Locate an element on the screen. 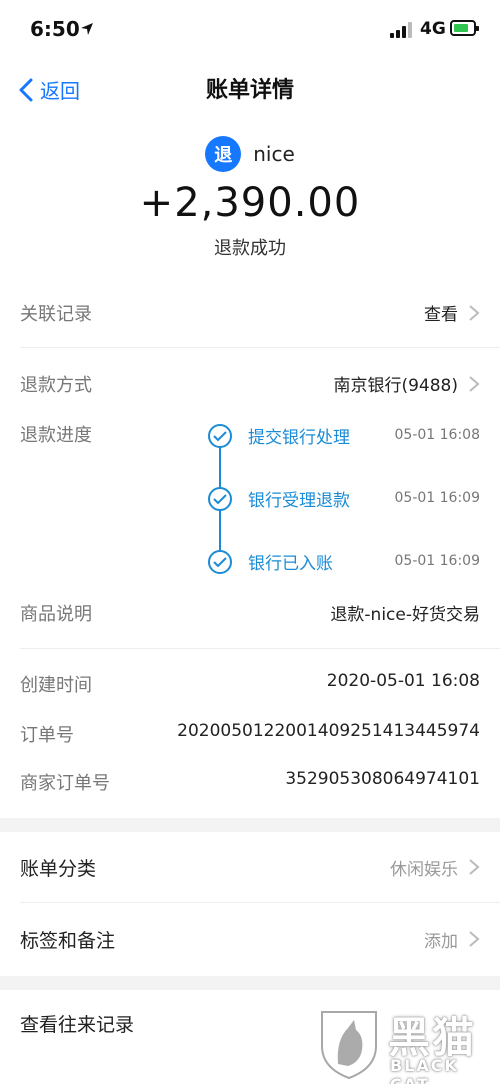 The width and height of the screenshot is (500, 1084). refund-method-value: 南京银行(9488) is located at coordinates (395, 386).